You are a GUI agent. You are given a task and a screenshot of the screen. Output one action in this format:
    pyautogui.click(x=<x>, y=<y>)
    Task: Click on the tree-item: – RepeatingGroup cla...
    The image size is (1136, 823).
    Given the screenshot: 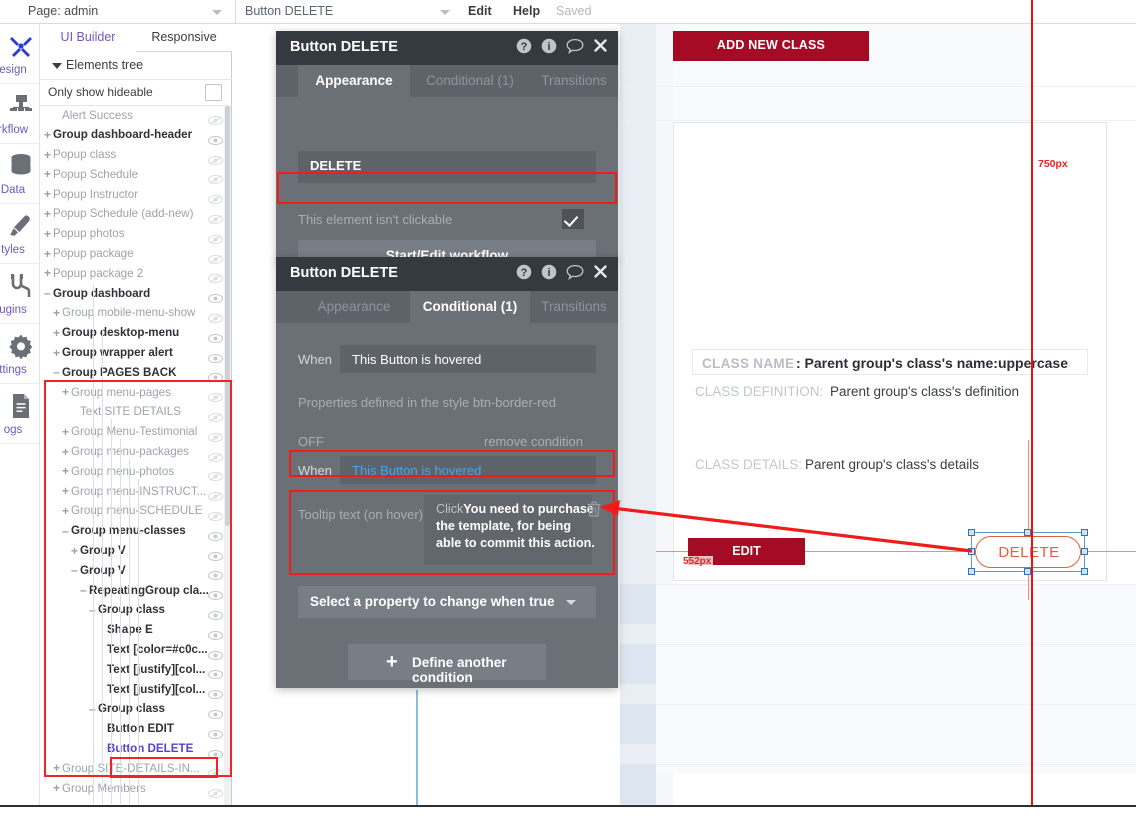 What is the action you would take?
    pyautogui.click(x=136, y=591)
    